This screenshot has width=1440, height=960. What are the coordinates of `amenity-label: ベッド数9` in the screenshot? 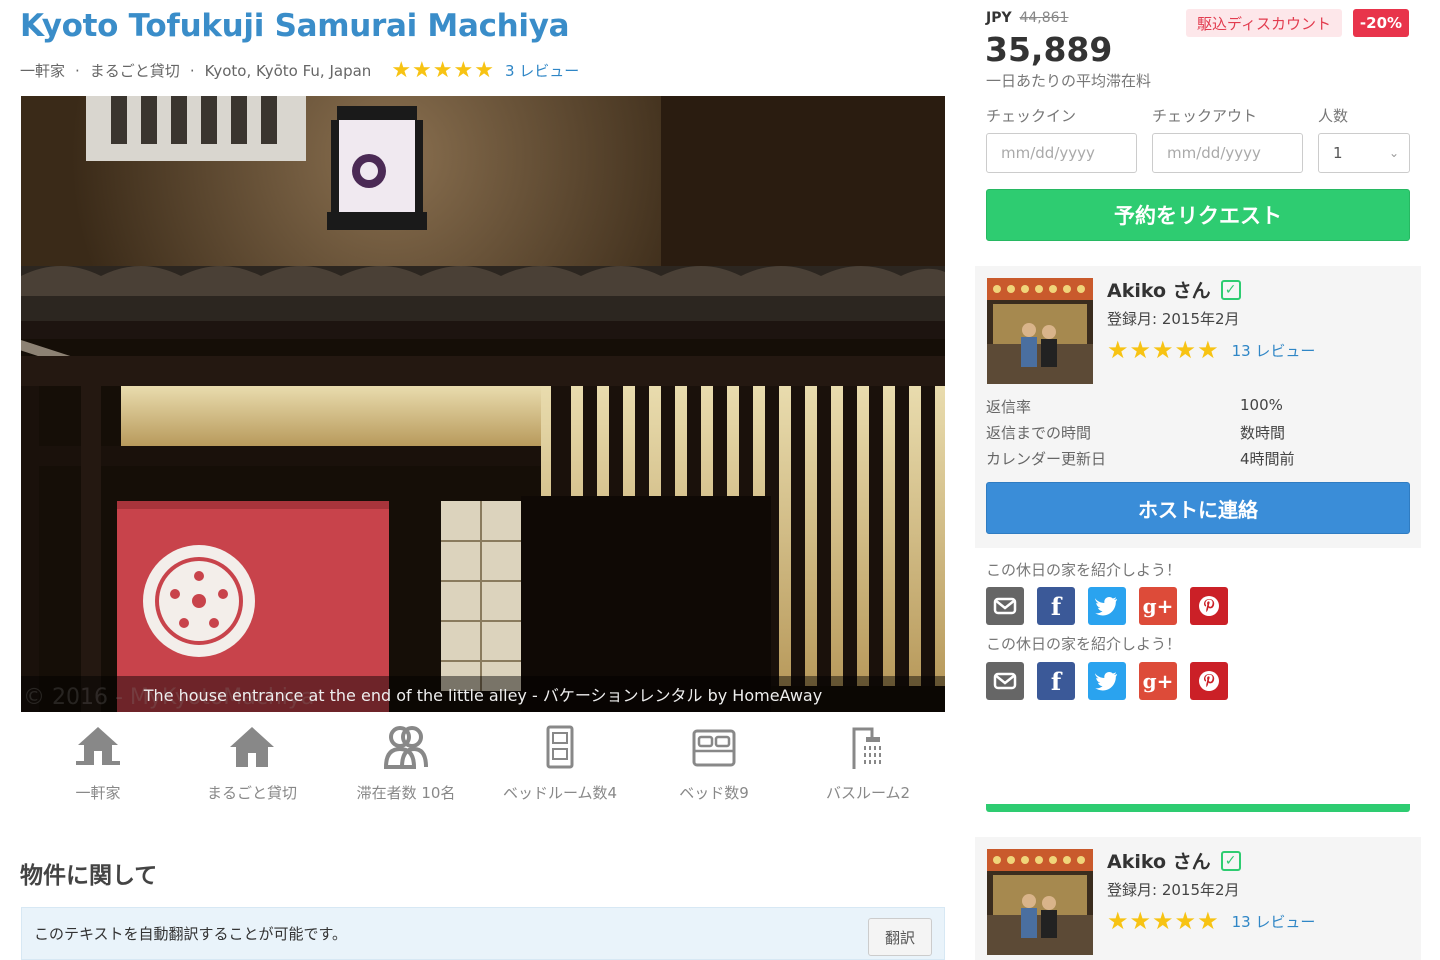 It's located at (714, 793).